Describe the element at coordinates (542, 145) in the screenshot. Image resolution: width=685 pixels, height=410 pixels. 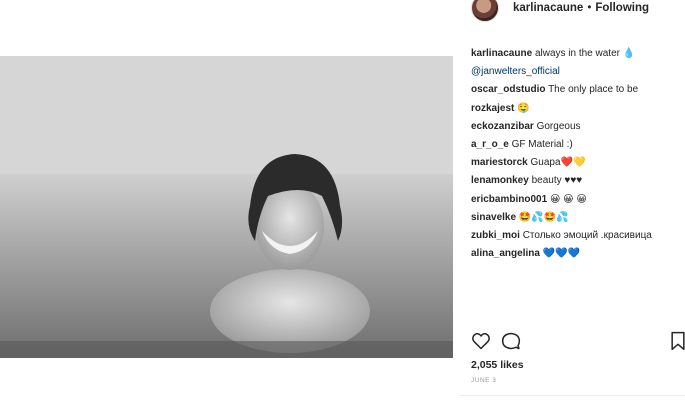
I see `comment-text: GF Material :)` at that location.